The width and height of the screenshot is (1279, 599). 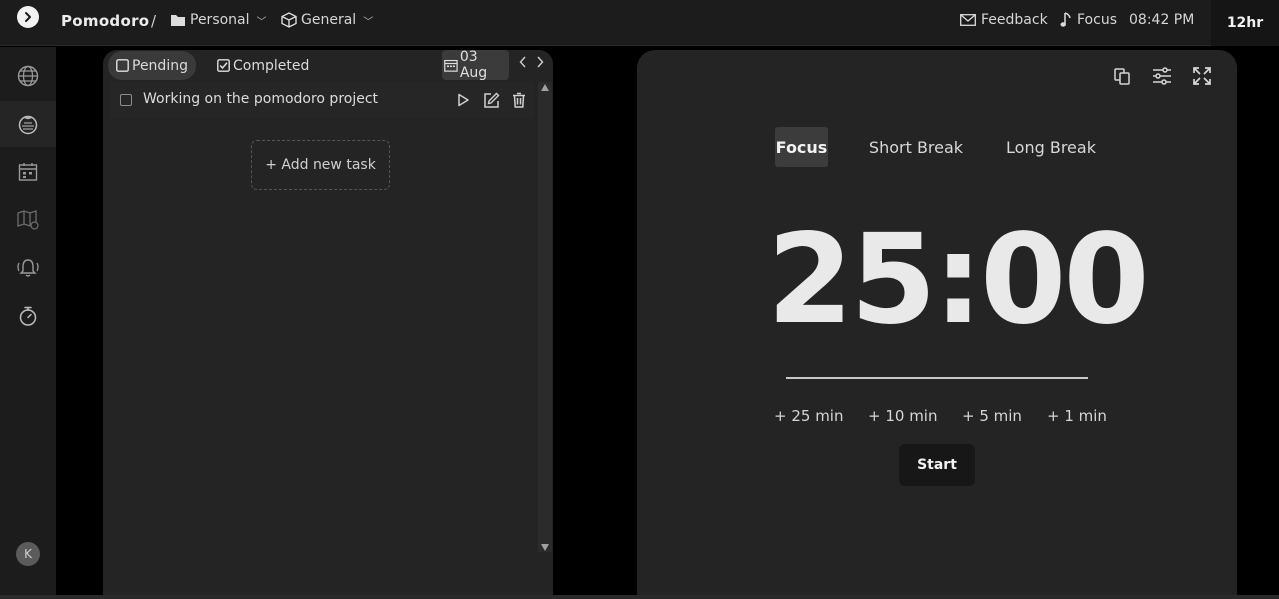 I want to click on tab-pending: Pending, so click(x=152, y=65).